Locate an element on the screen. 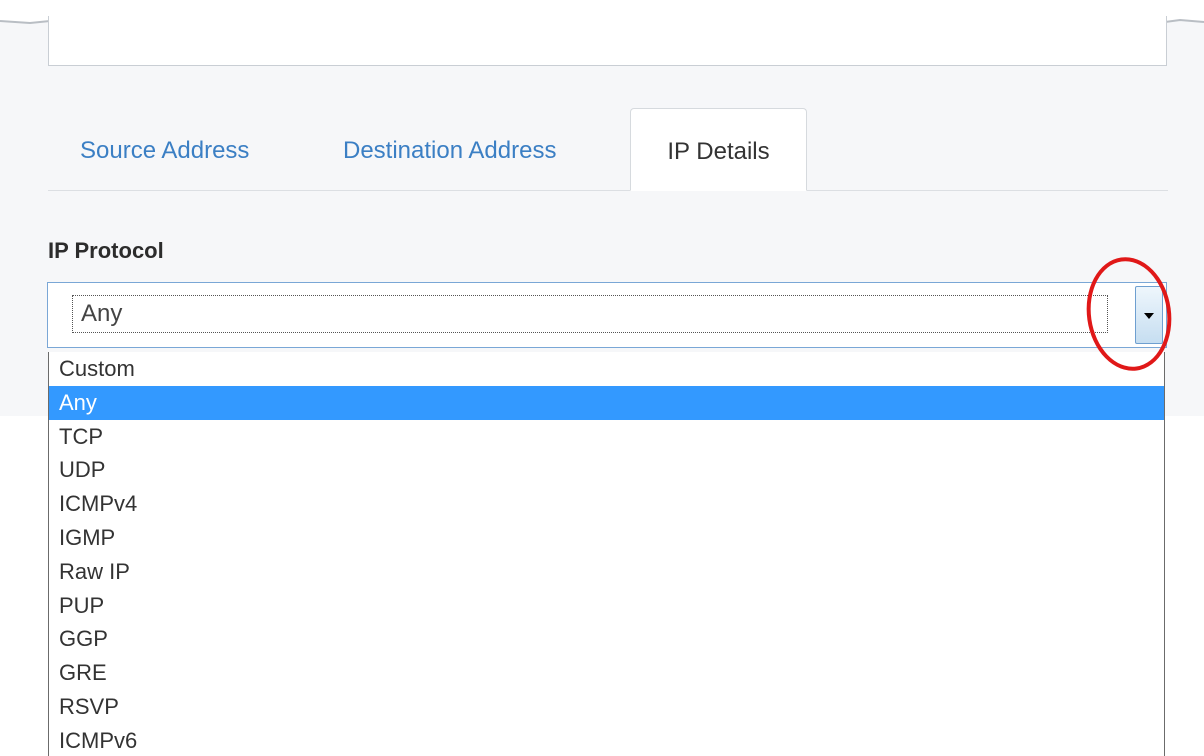 The width and height of the screenshot is (1204, 756). dropdown-option-udp: UDP is located at coordinates (606, 470).